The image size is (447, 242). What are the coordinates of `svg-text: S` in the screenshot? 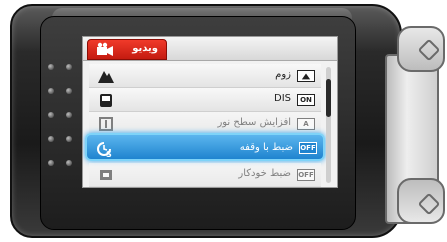 It's located at (109, 154).